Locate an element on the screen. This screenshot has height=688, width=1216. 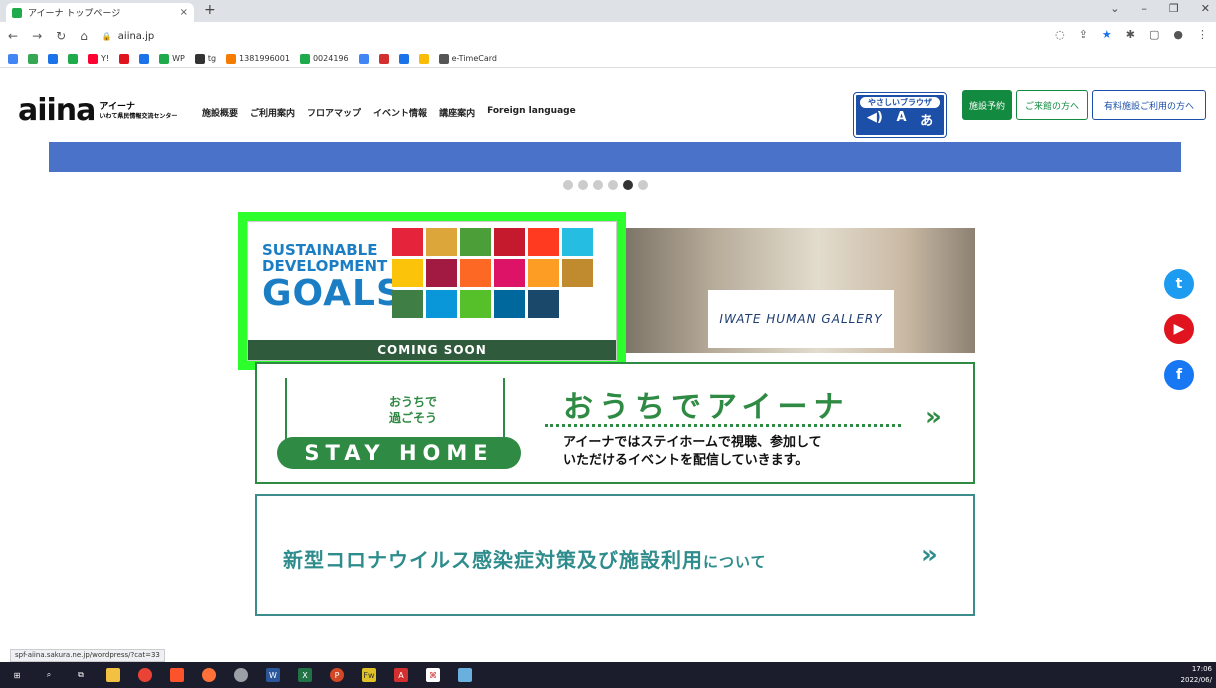
excel-icon: X is located at coordinates (305, 675).